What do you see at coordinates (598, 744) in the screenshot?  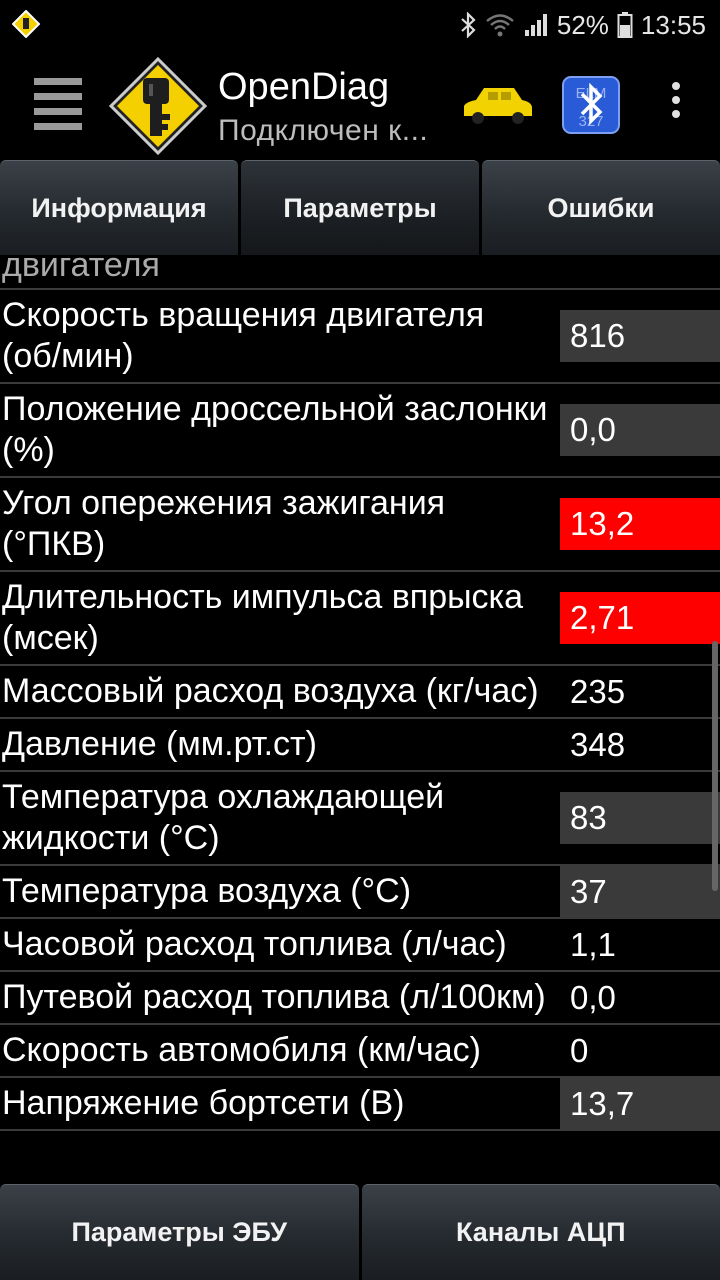 I see `parameter-value: 348` at bounding box center [598, 744].